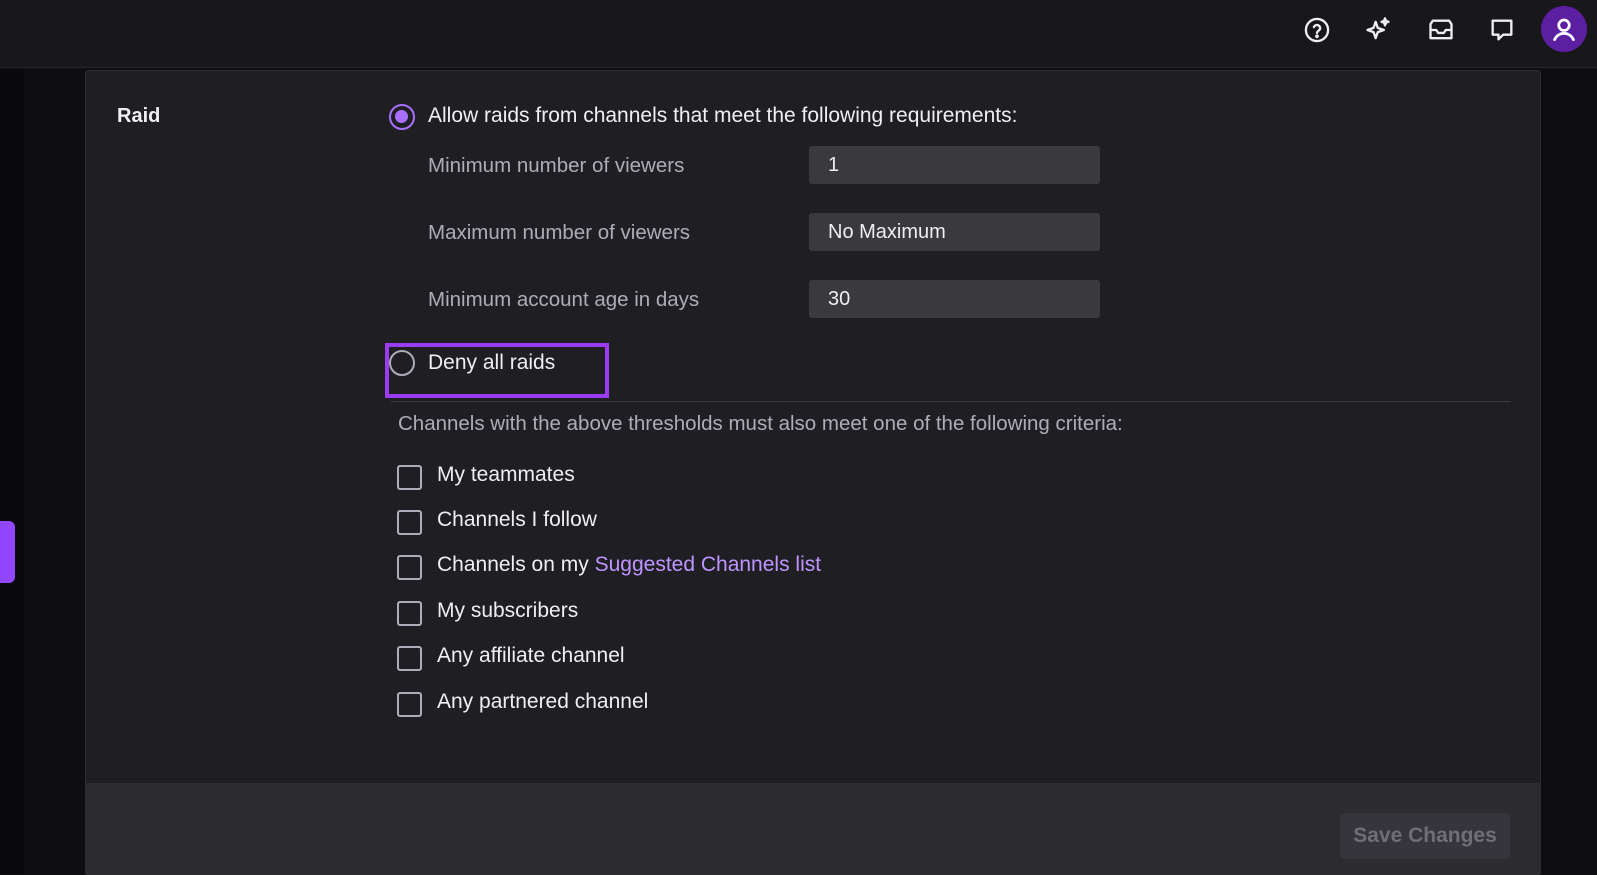  Describe the element at coordinates (954, 299) in the screenshot. I see `min-account-age-input: 30` at that location.